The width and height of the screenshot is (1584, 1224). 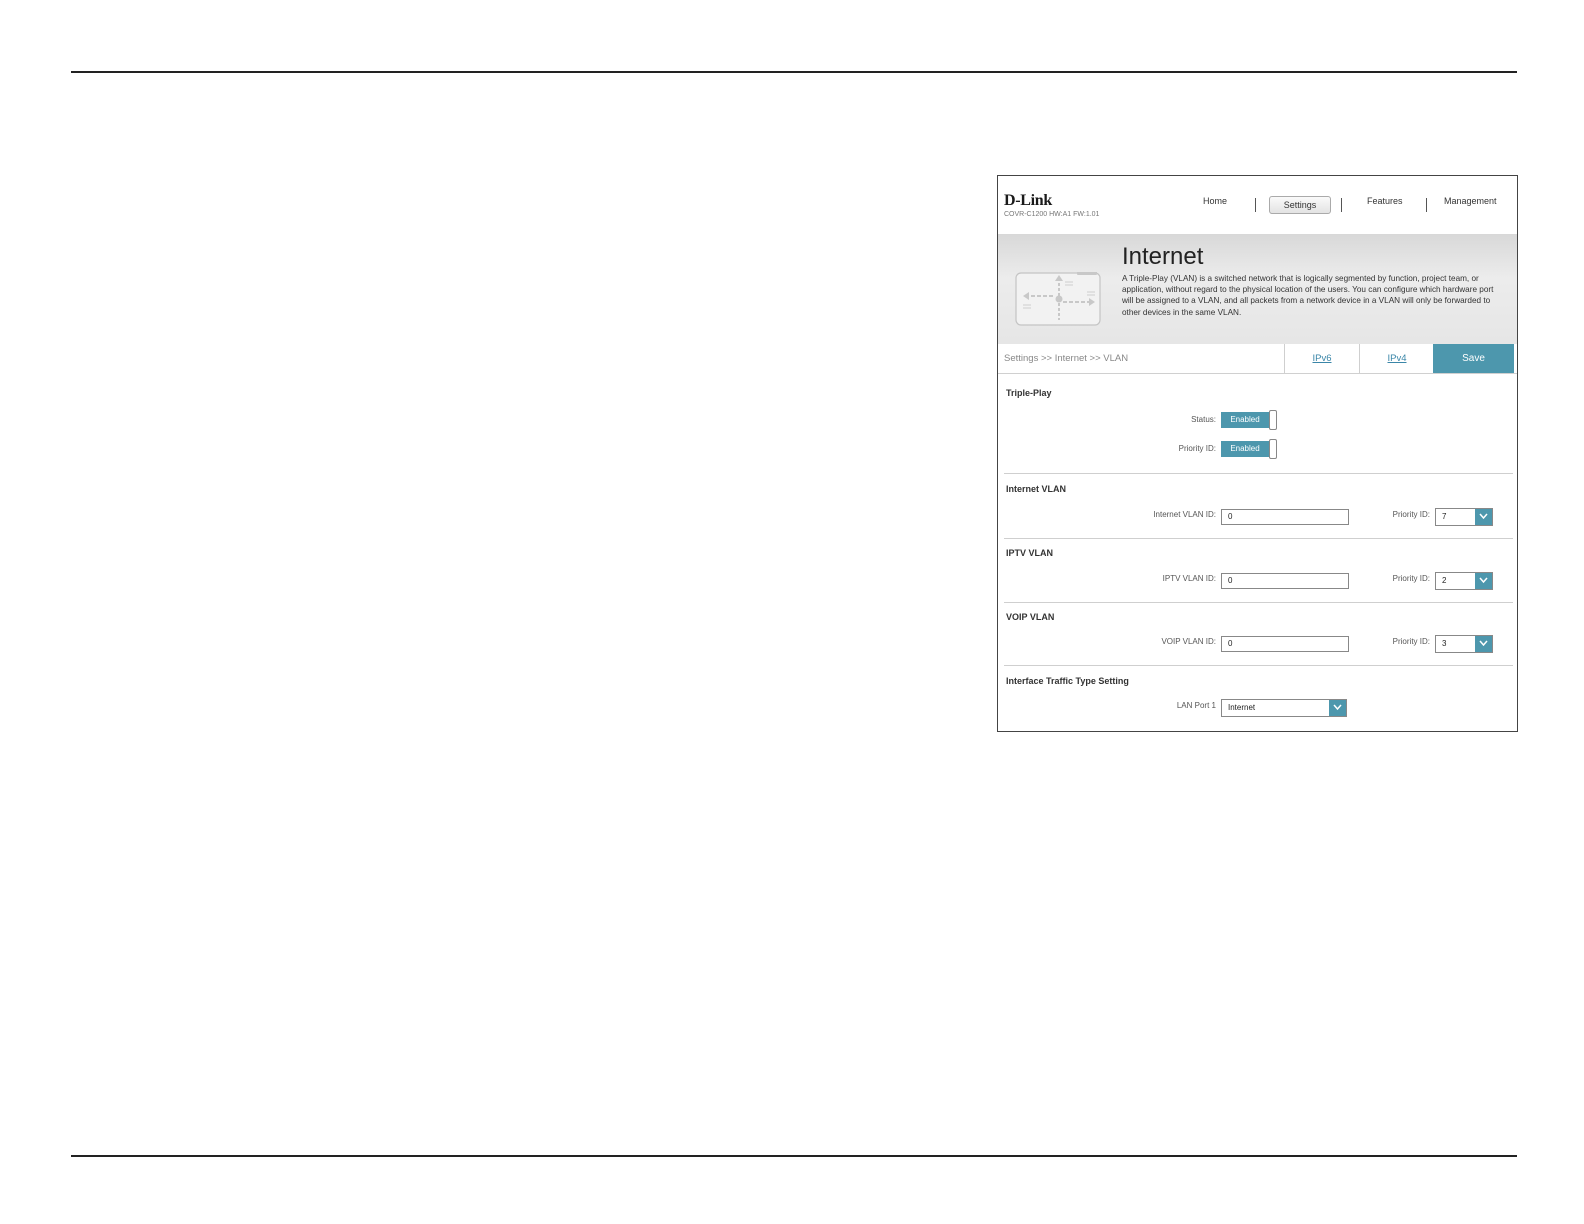 What do you see at coordinates (1196, 705) in the screenshot?
I see `lan-port-1-label: LAN Port 1` at bounding box center [1196, 705].